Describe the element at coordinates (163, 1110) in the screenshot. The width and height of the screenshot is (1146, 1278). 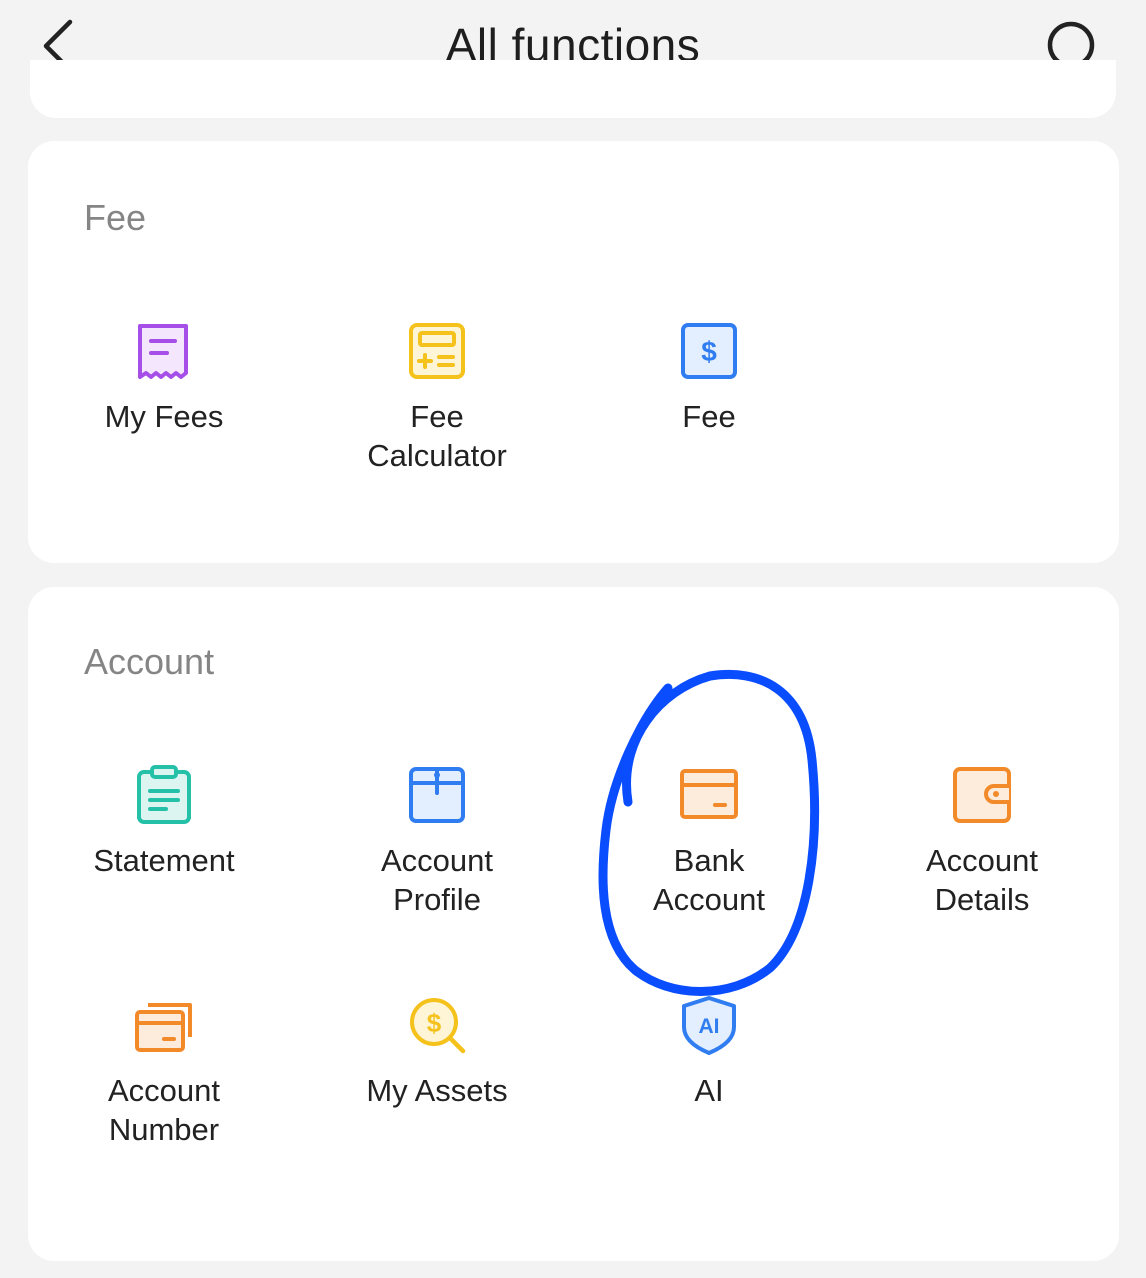
I see `function-label: Account Number` at that location.